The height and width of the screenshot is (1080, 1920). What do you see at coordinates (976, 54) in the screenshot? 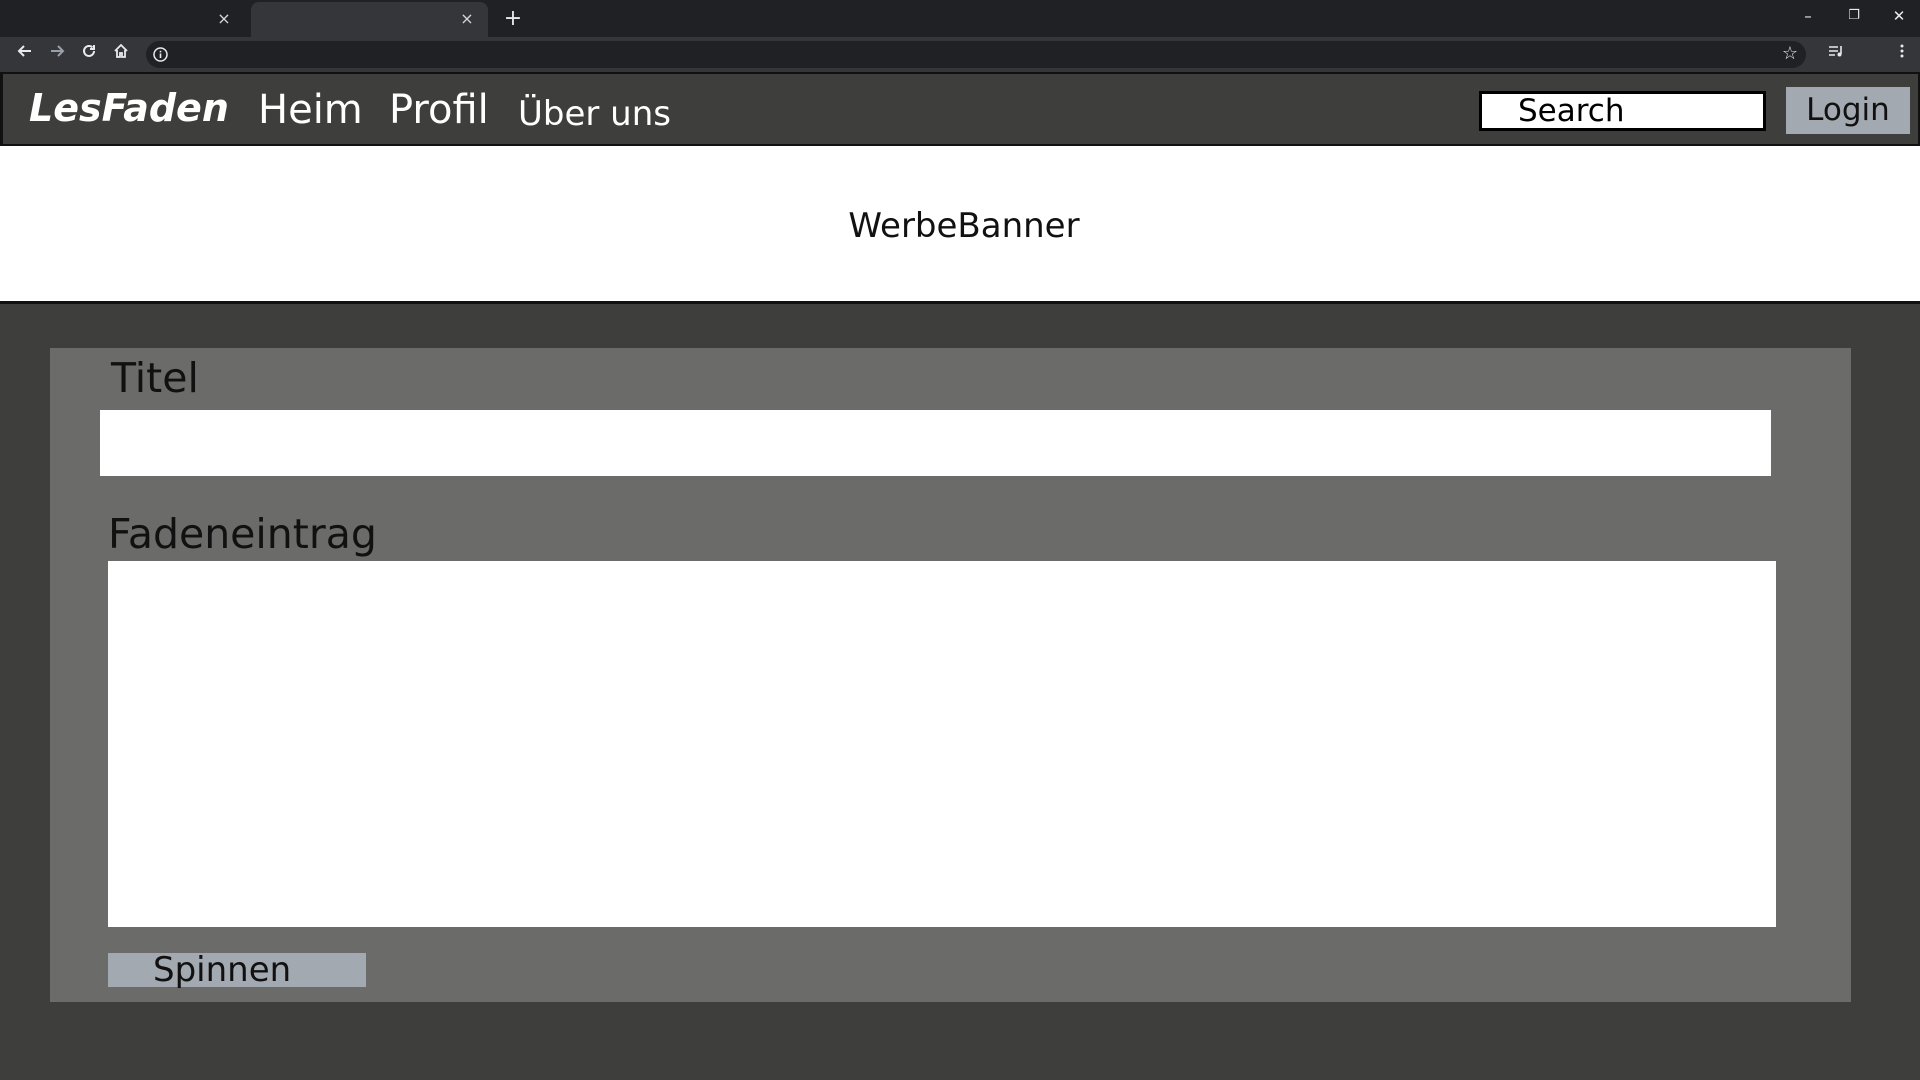
I see `address-bar: ☆` at bounding box center [976, 54].